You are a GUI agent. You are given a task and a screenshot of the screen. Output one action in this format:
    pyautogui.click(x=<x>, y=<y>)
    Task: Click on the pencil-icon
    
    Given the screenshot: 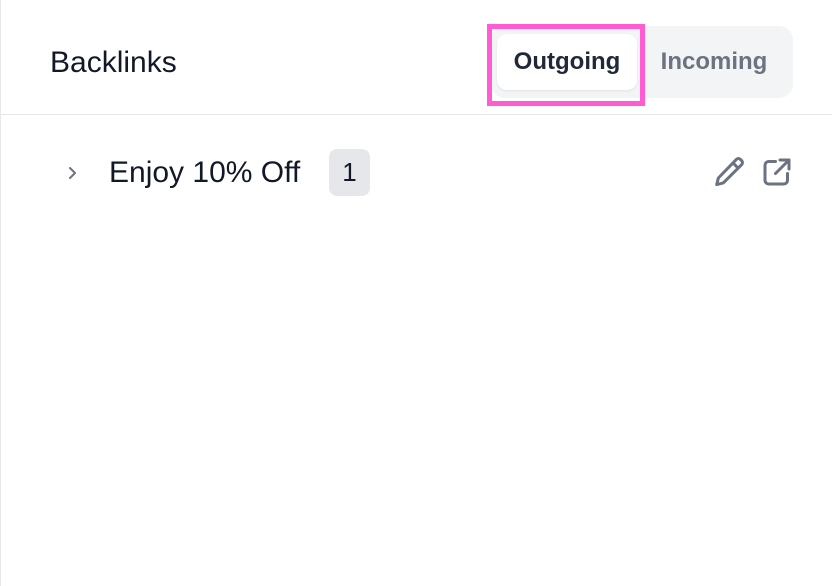 What is the action you would take?
    pyautogui.click(x=729, y=172)
    